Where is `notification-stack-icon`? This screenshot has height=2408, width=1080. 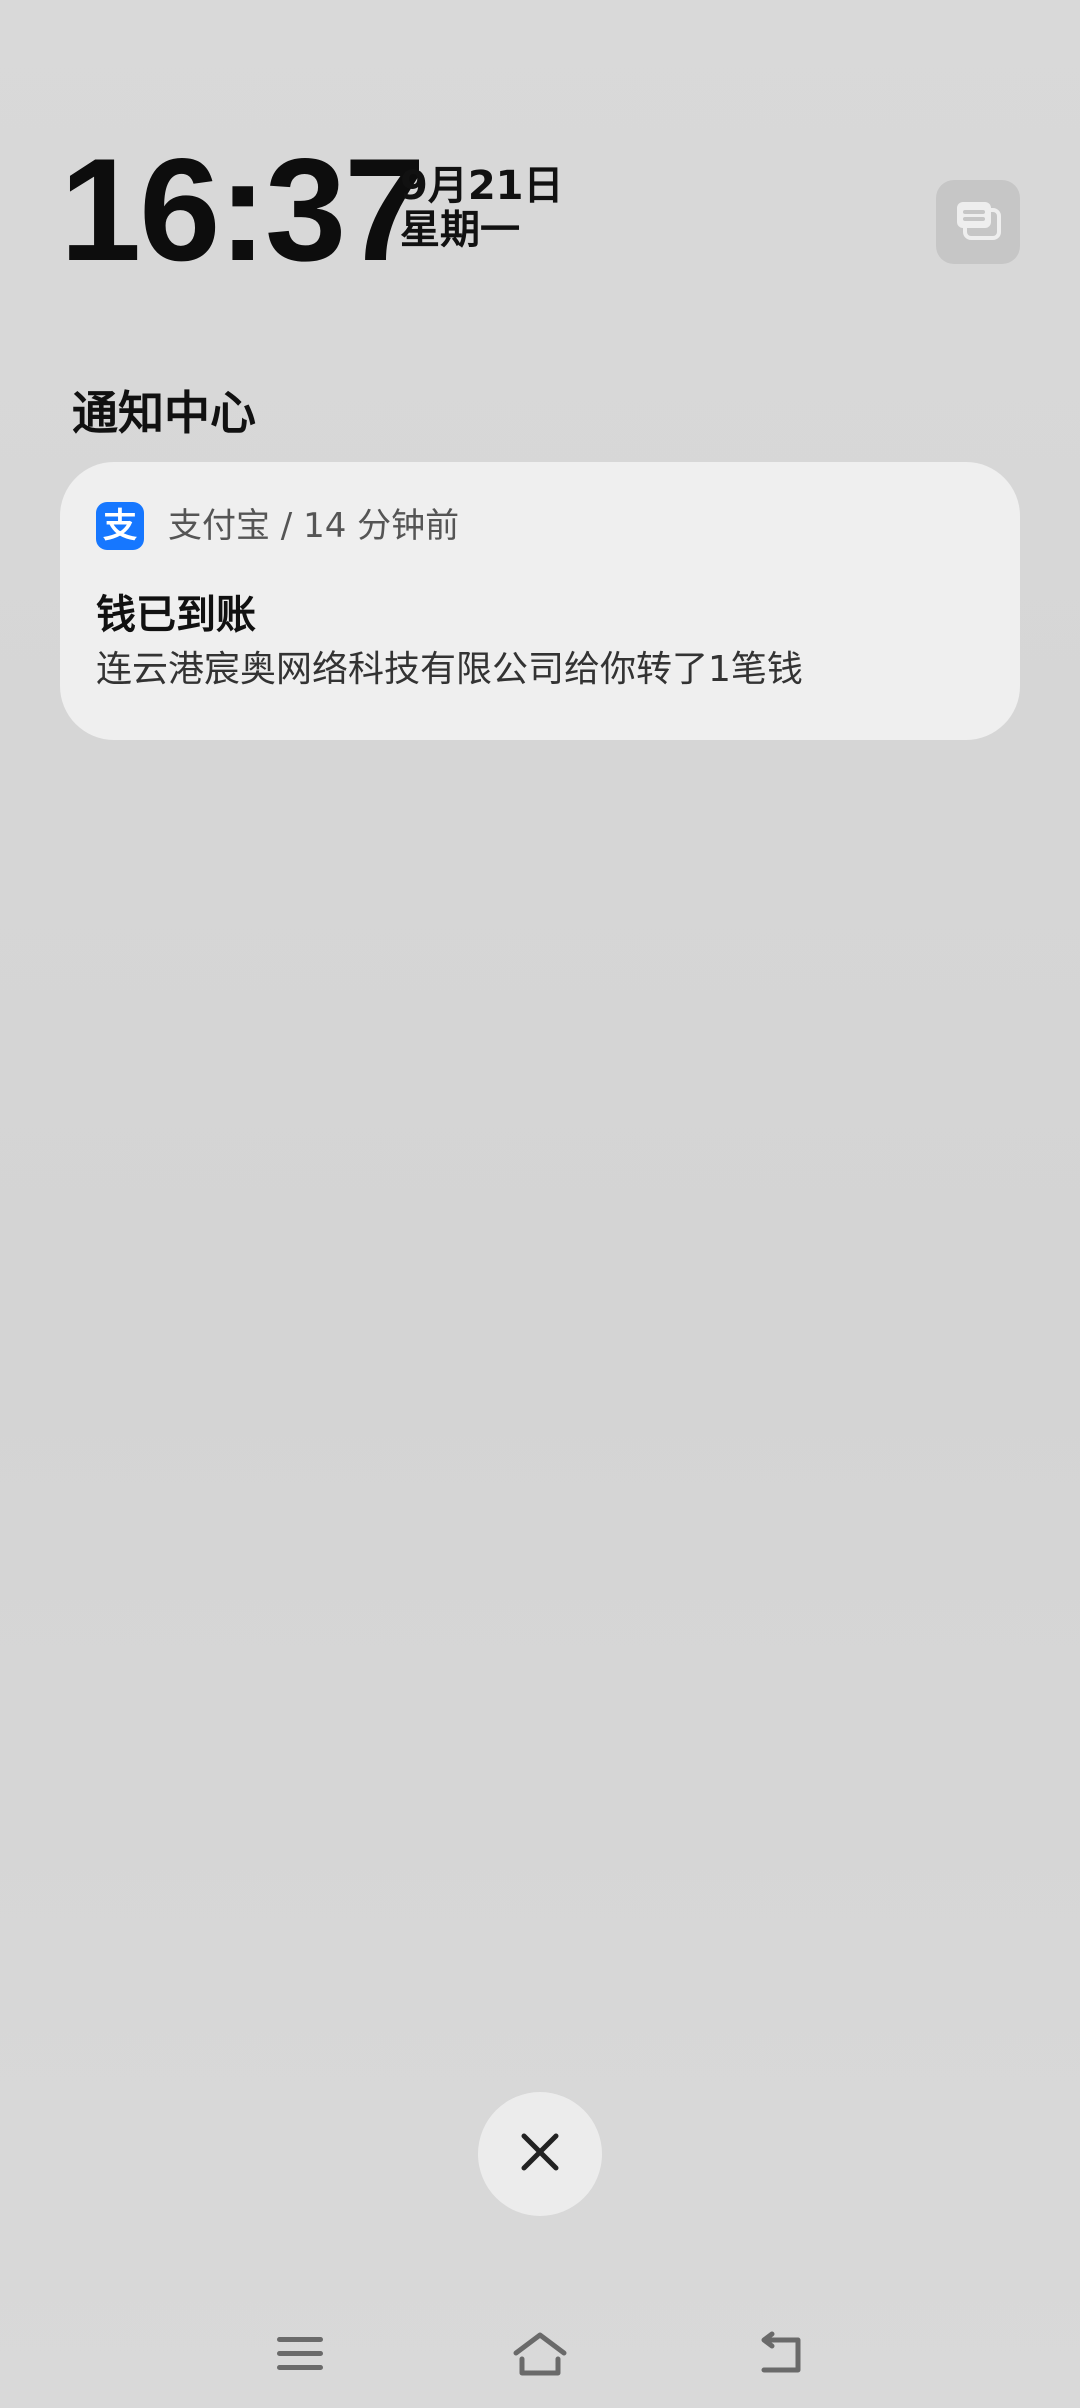
notification-stack-icon is located at coordinates (978, 222).